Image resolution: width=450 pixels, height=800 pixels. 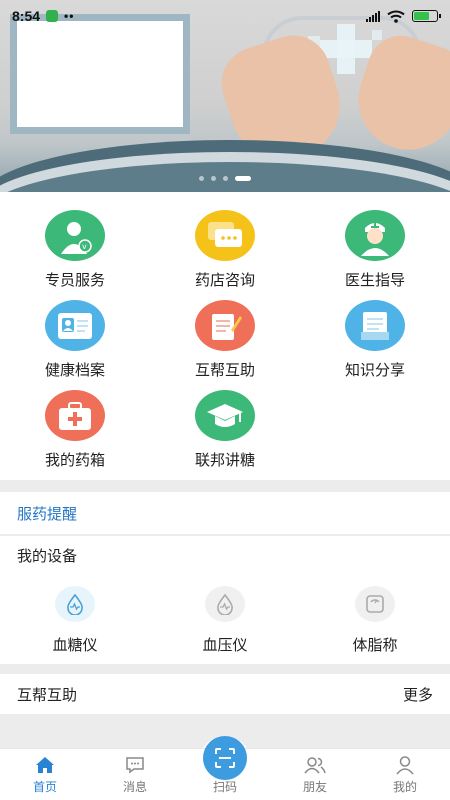 I want to click on my-devices-header: 我的设备, so click(x=225, y=555).